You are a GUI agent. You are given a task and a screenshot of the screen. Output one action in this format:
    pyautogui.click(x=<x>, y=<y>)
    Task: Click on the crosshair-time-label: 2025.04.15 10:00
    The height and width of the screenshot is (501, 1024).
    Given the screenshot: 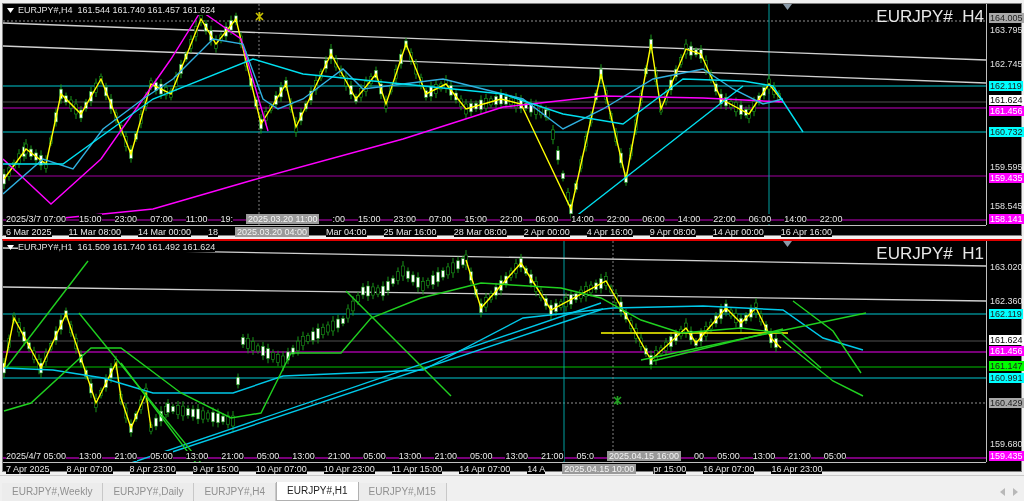 What is the action you would take?
    pyautogui.click(x=599, y=468)
    